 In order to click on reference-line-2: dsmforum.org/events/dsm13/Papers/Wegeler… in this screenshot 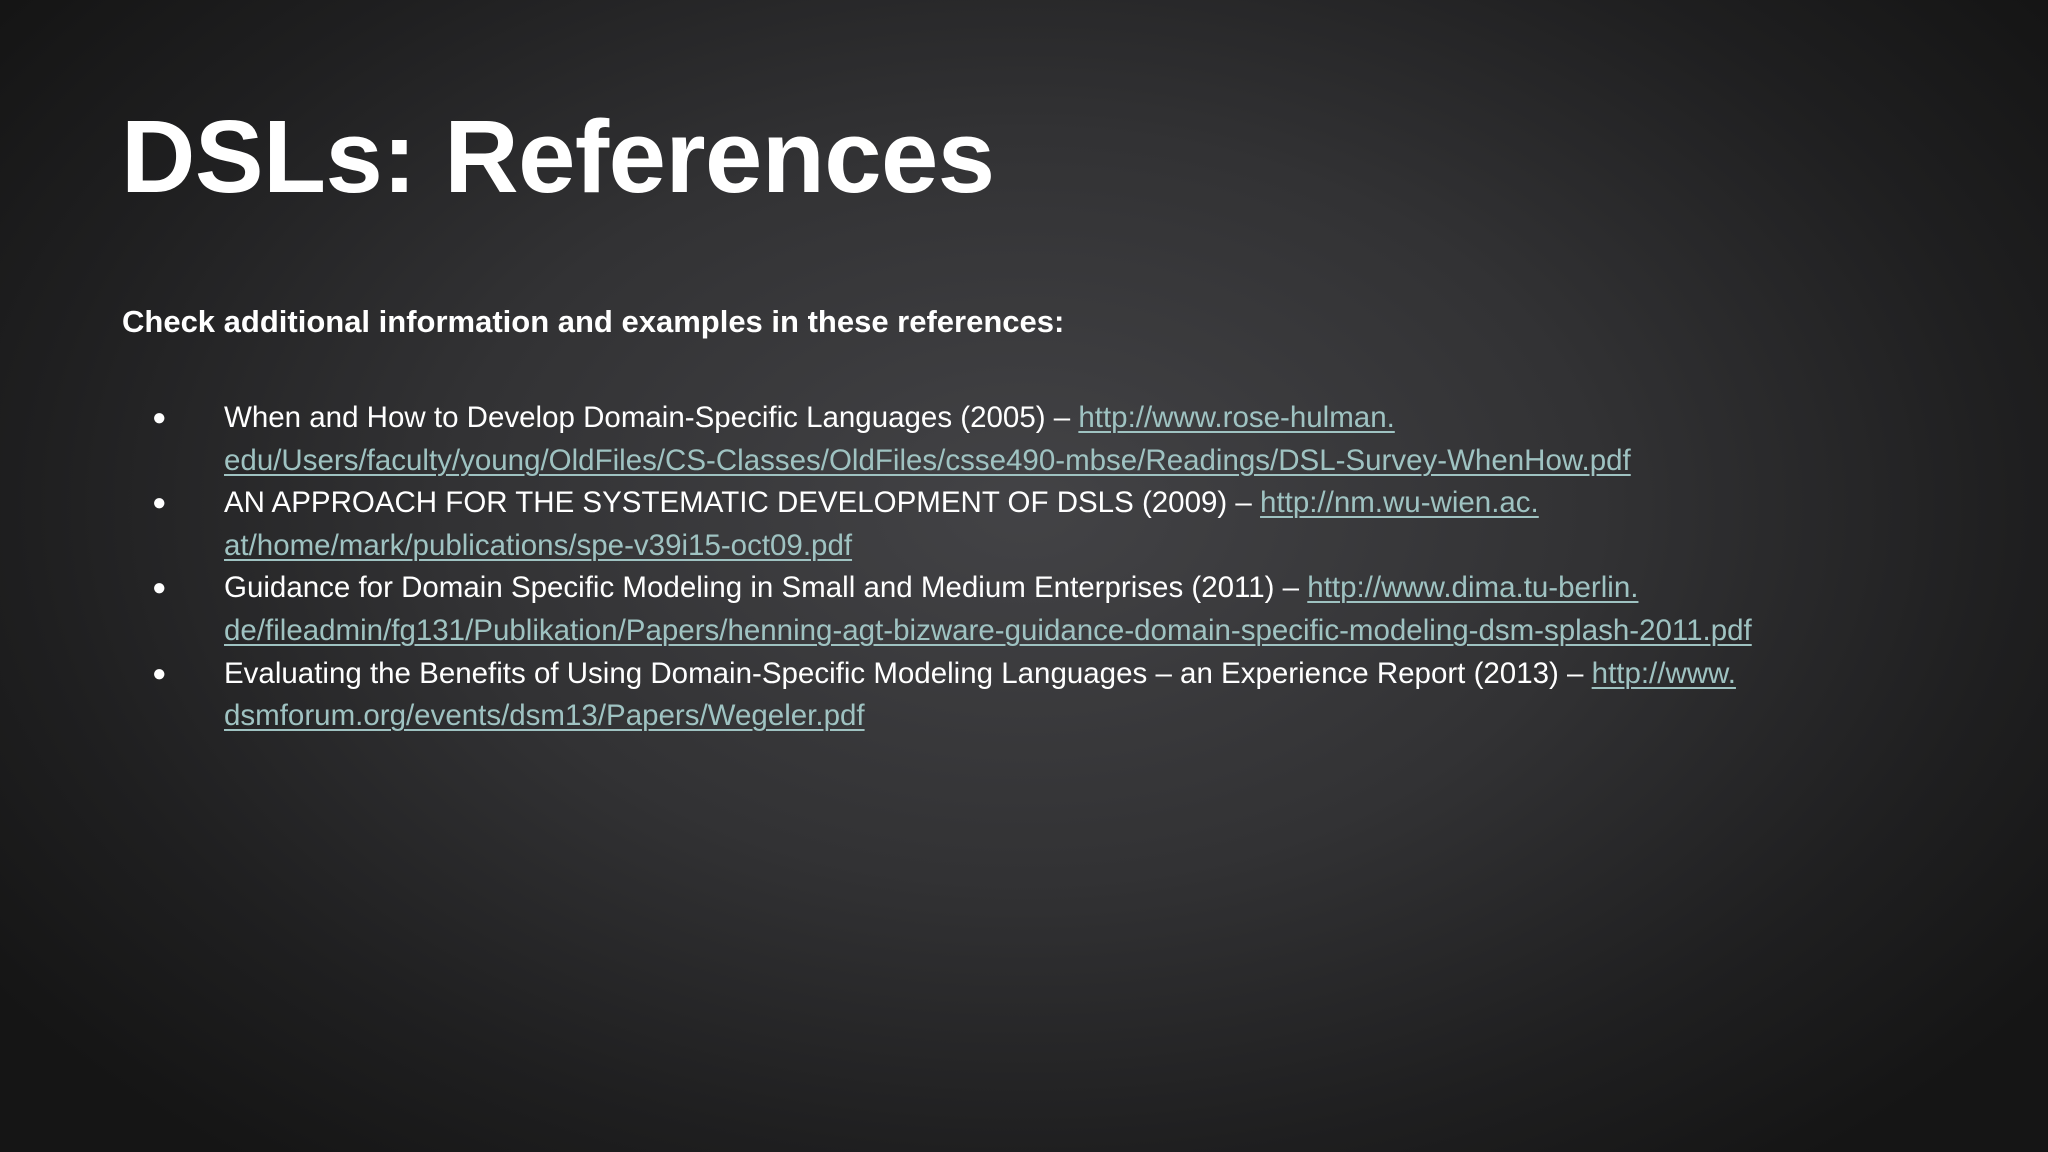, I will do `click(1088, 716)`.